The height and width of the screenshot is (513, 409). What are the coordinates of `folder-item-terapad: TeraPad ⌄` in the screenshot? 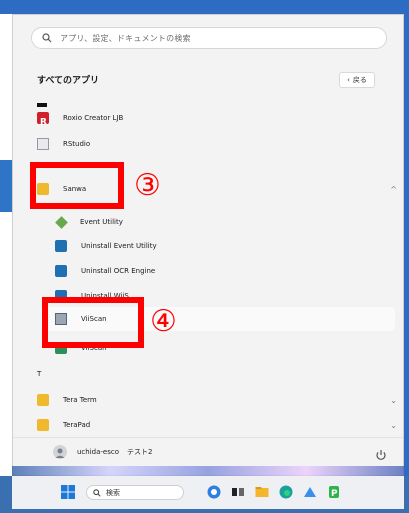 It's located at (217, 425).